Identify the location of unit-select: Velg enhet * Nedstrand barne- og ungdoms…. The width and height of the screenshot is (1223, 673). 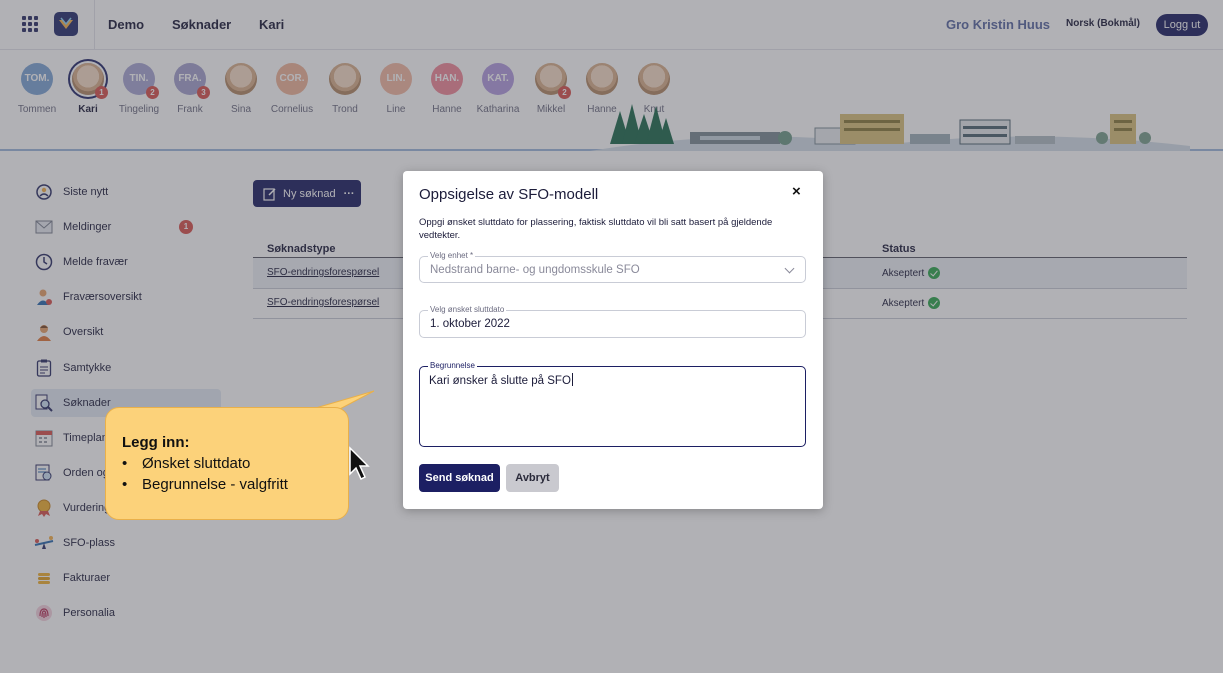
(612, 267).